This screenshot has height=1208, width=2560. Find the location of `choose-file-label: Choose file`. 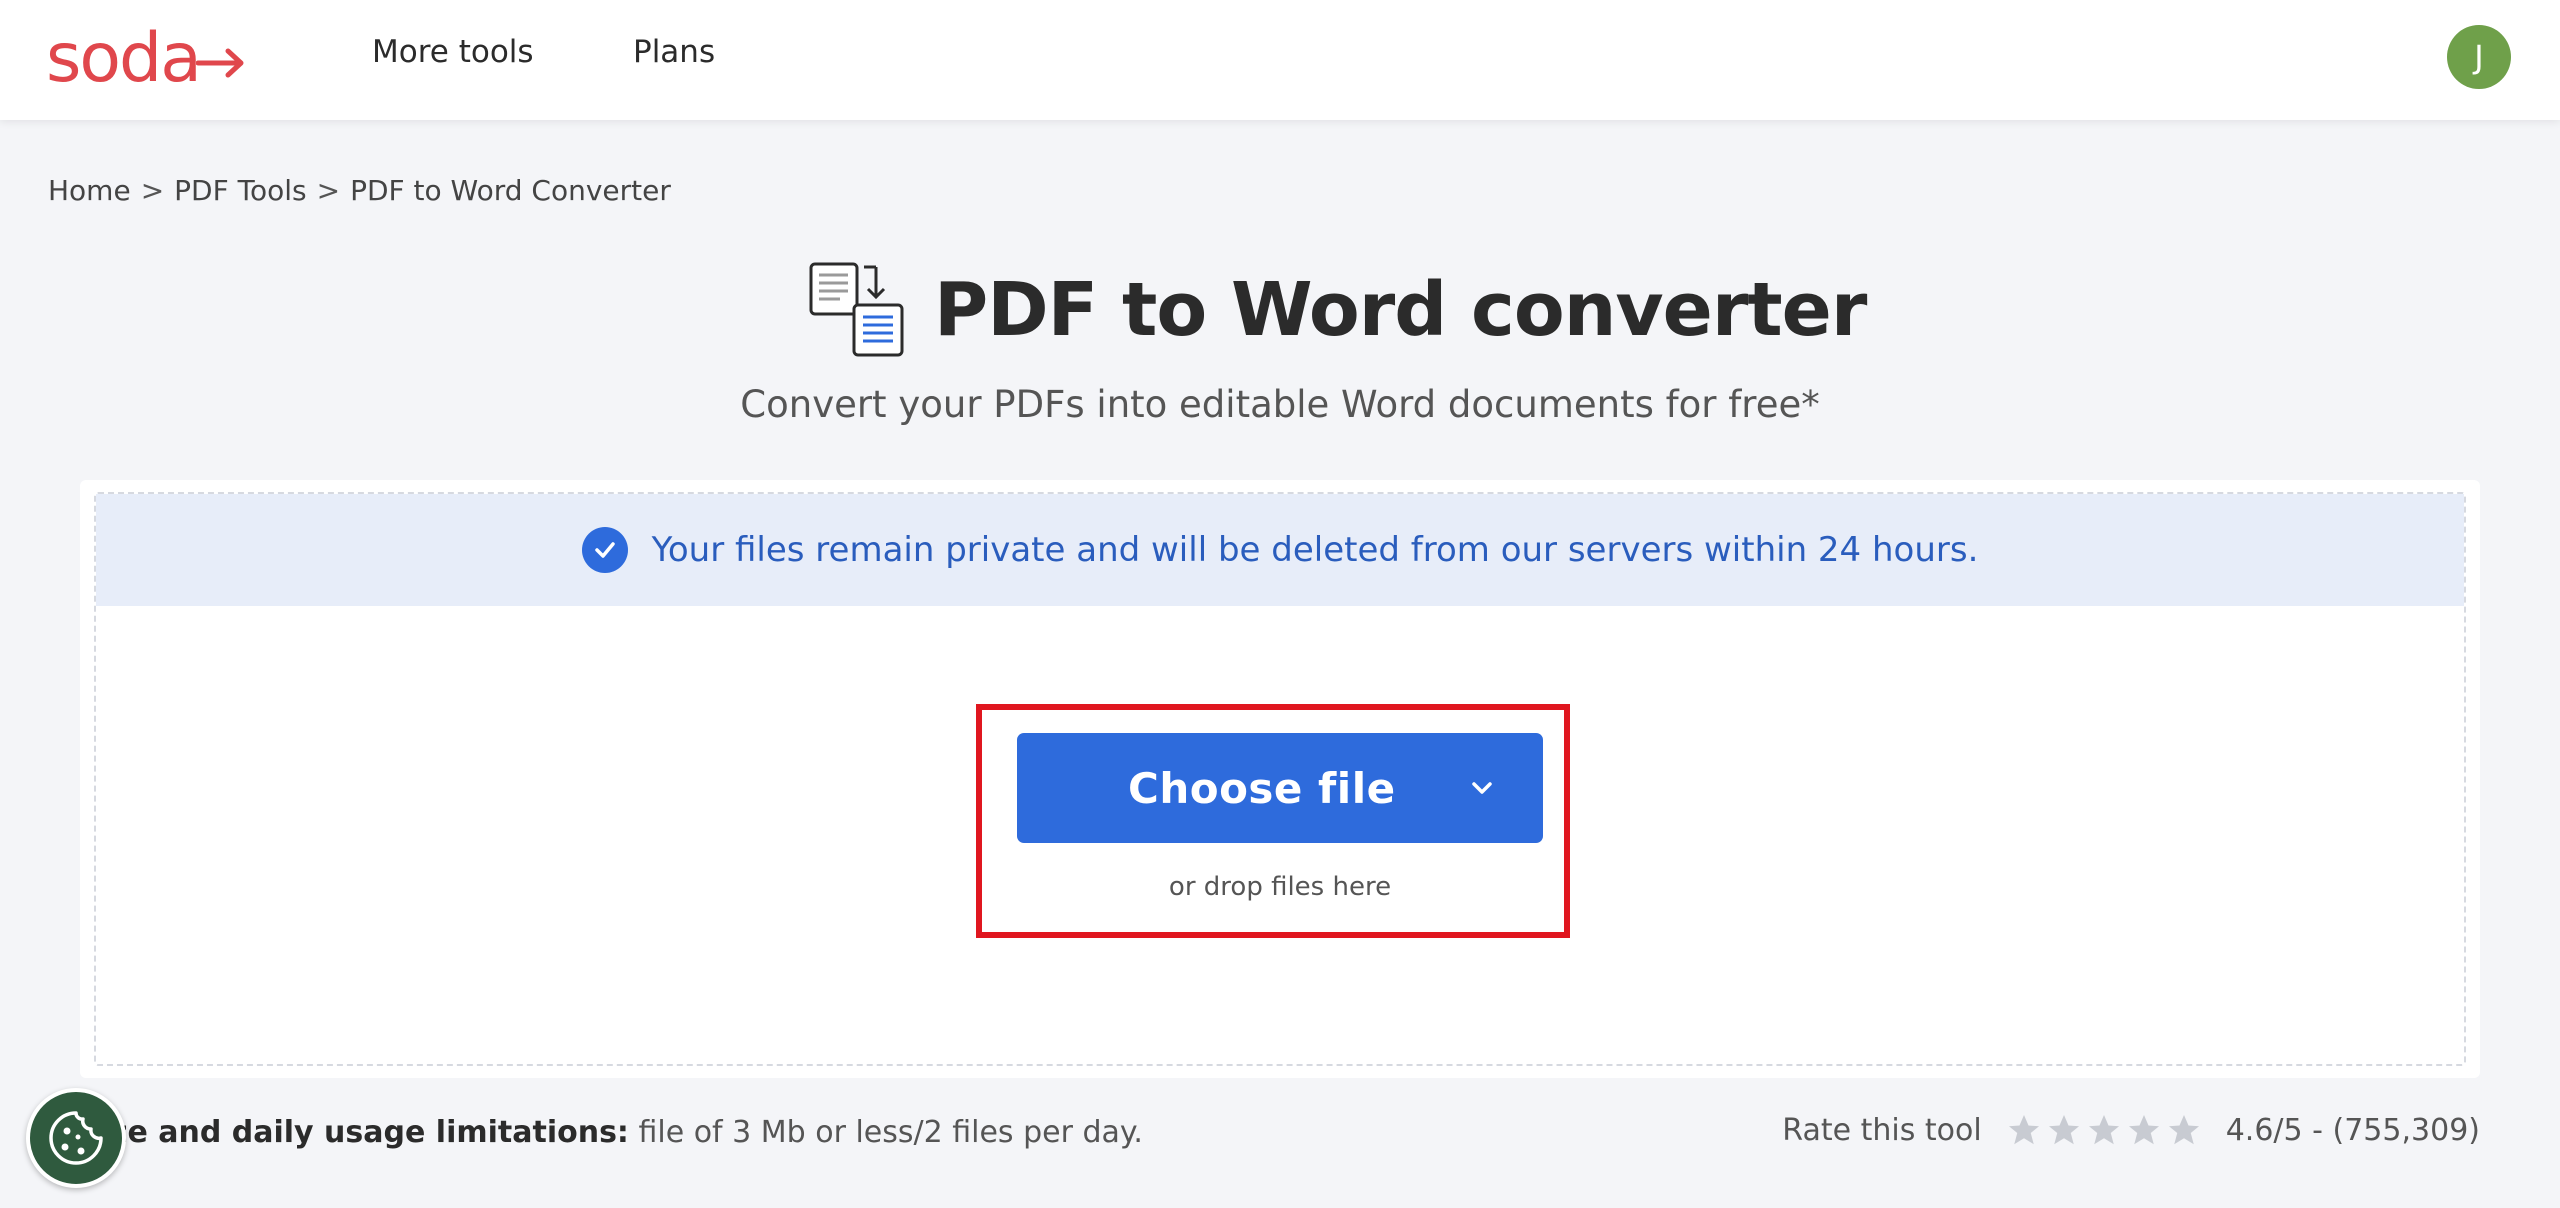

choose-file-label: Choose file is located at coordinates (1262, 788).